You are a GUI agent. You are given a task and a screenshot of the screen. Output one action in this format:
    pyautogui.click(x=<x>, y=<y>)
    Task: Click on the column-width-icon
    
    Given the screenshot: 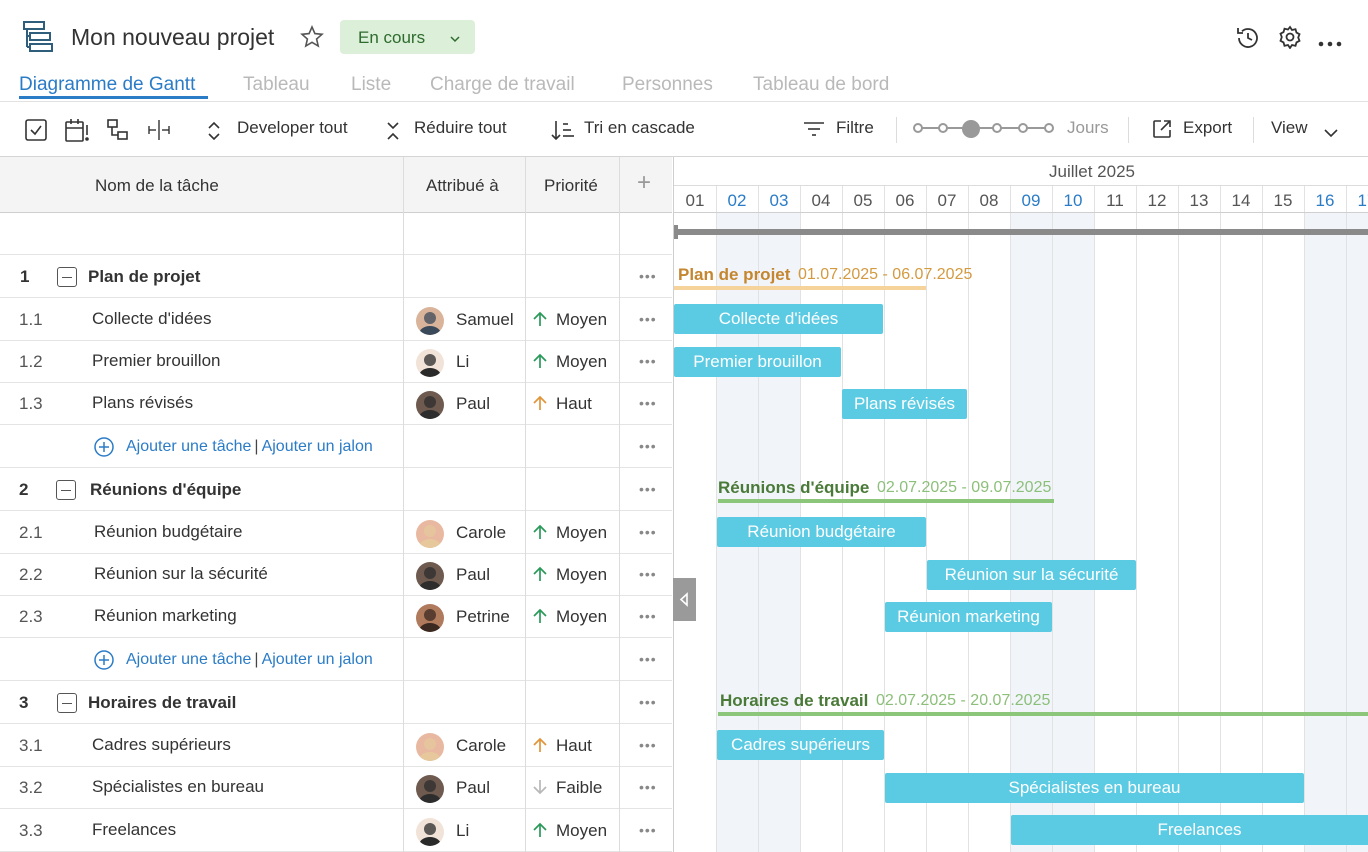 What is the action you would take?
    pyautogui.click(x=159, y=132)
    